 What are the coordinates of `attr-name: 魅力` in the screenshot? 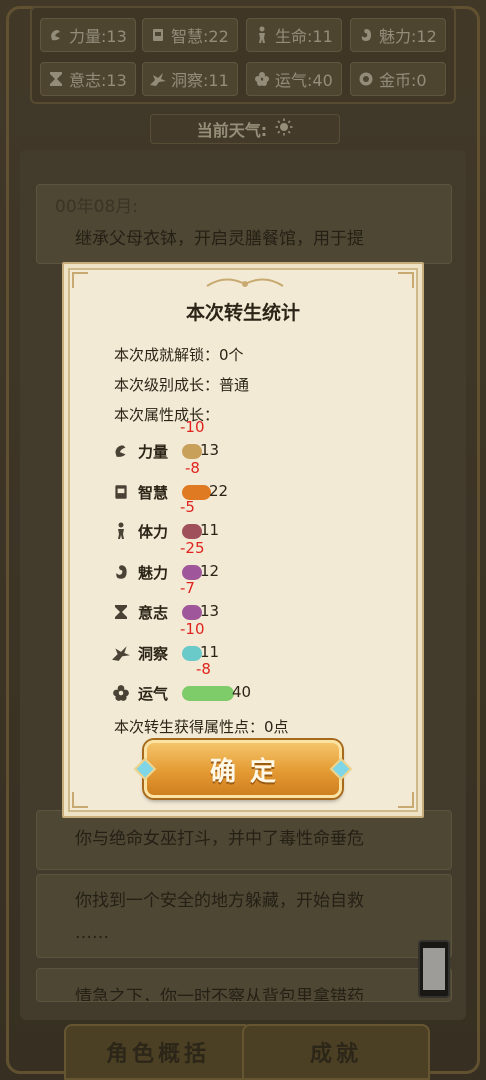 It's located at (153, 573).